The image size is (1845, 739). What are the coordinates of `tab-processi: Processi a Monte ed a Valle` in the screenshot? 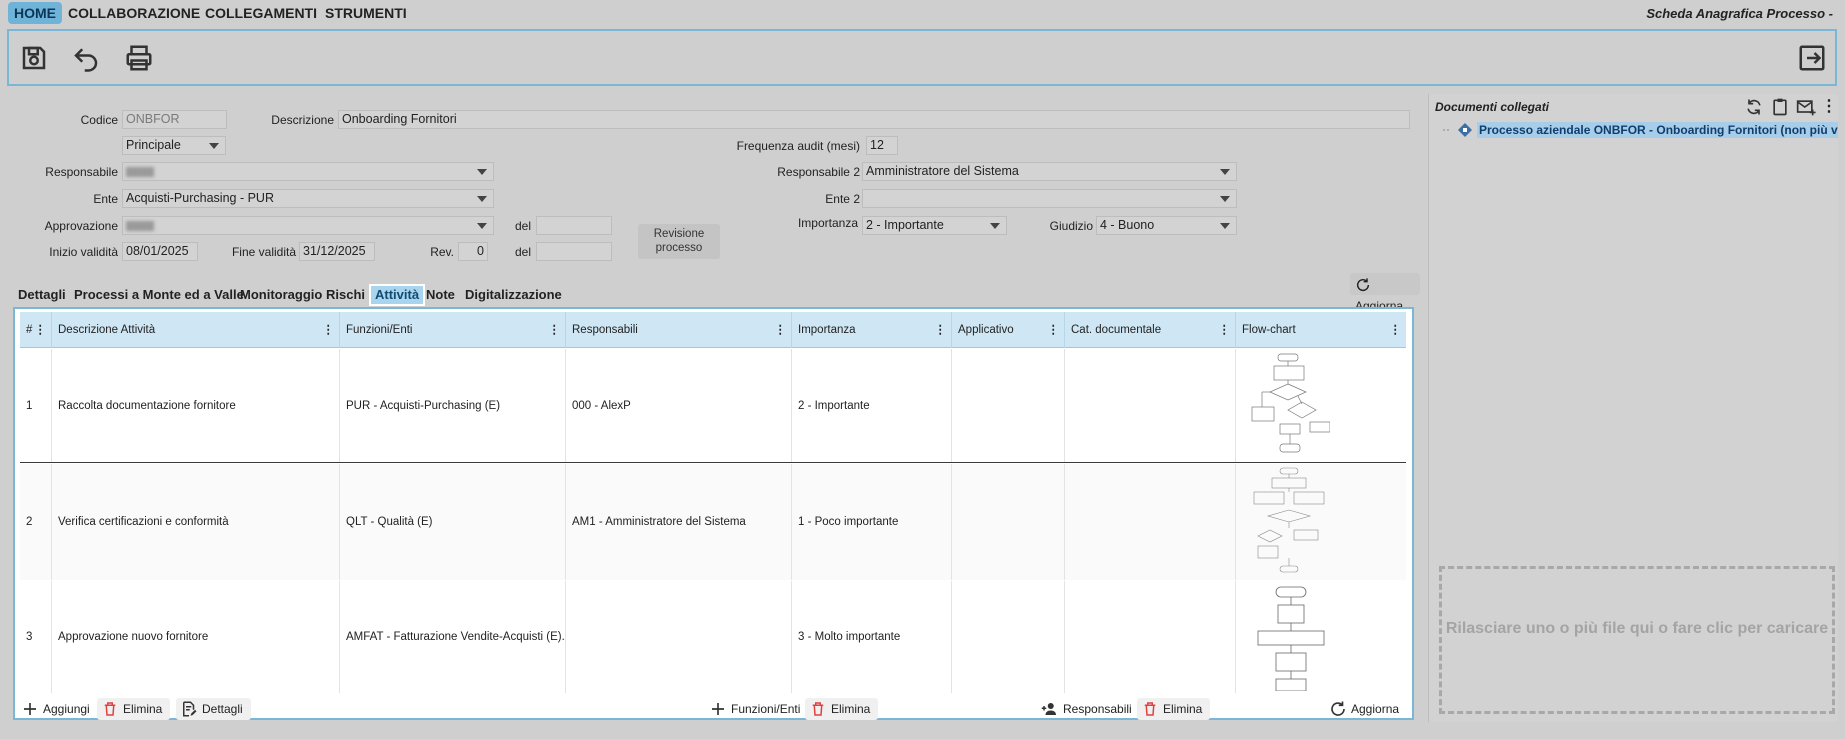 It's located at (159, 295).